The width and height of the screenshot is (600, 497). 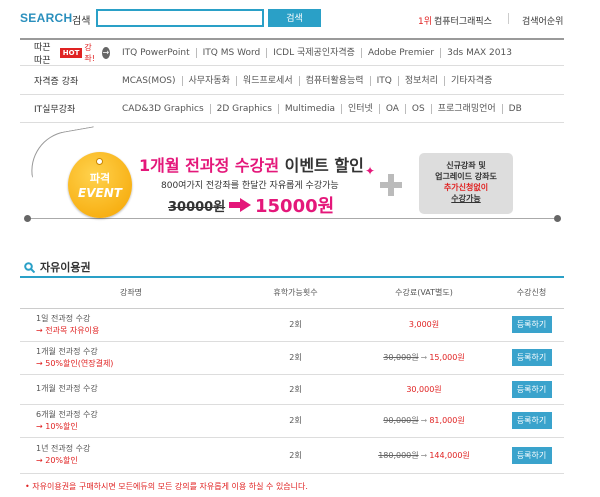 What do you see at coordinates (508, 18) in the screenshot?
I see `rank-divider` at bounding box center [508, 18].